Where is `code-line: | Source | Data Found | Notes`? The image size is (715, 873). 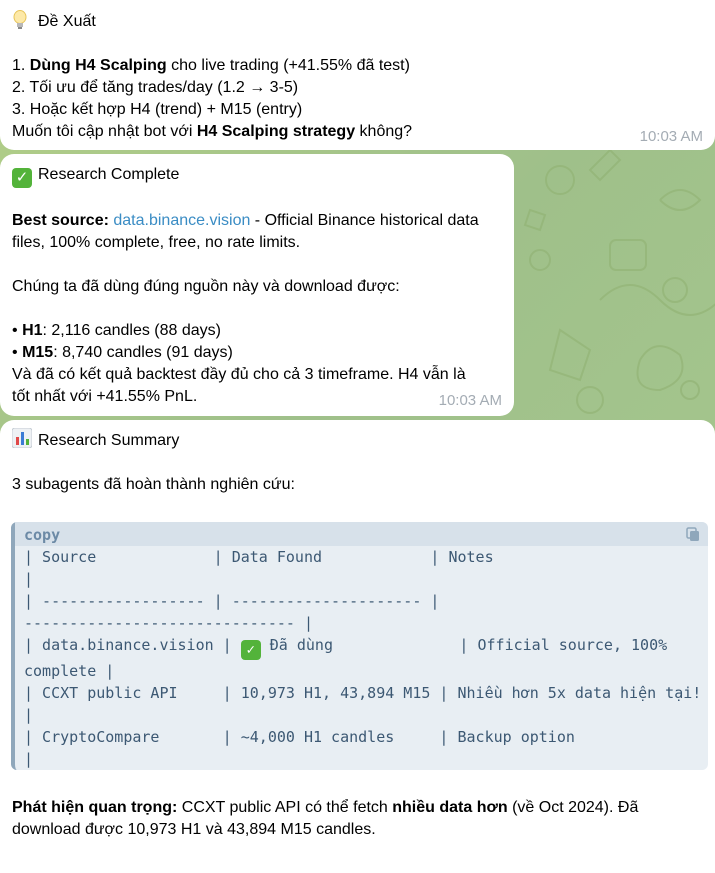
code-line: | Source | Data Found | Notes is located at coordinates (259, 557).